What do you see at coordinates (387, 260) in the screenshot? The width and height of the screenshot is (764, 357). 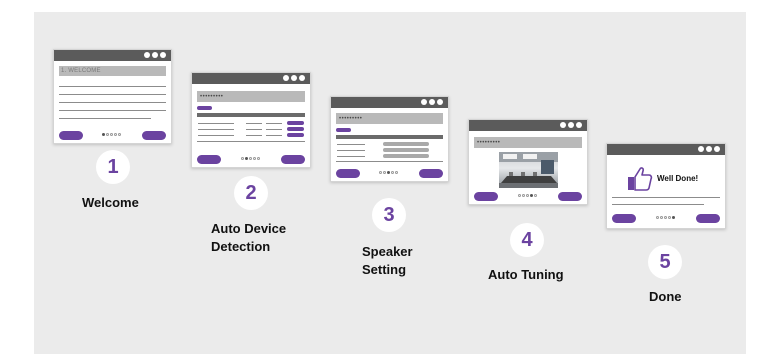 I see `step-3-label: Speaker Setting` at bounding box center [387, 260].